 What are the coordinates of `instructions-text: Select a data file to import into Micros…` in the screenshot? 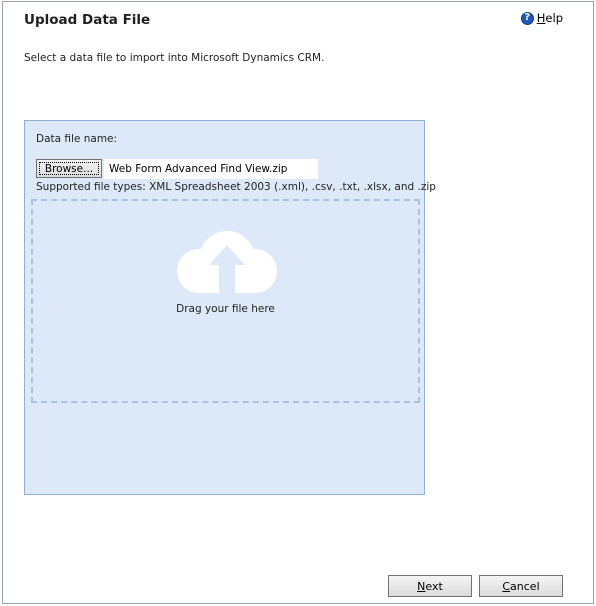 It's located at (174, 58).